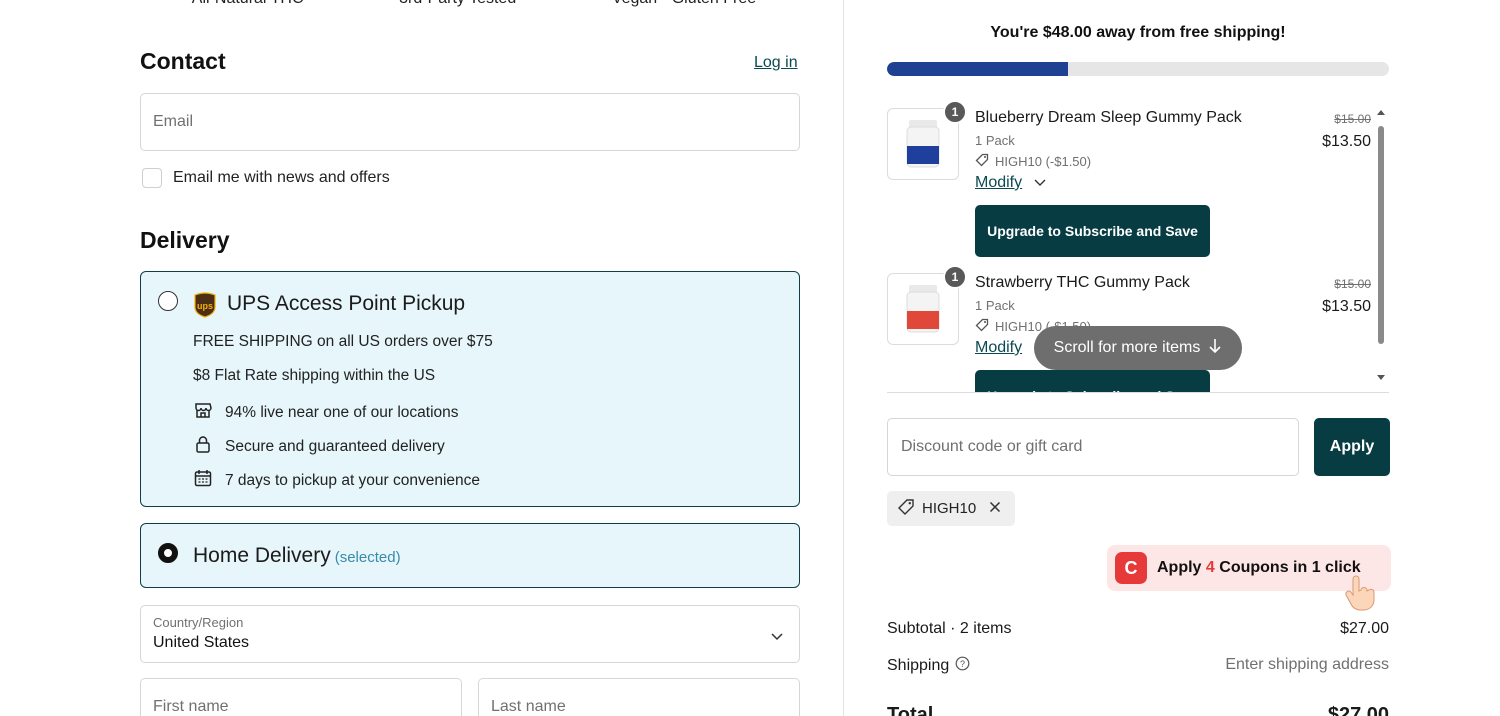  I want to click on scroll-thumb, so click(1381, 235).